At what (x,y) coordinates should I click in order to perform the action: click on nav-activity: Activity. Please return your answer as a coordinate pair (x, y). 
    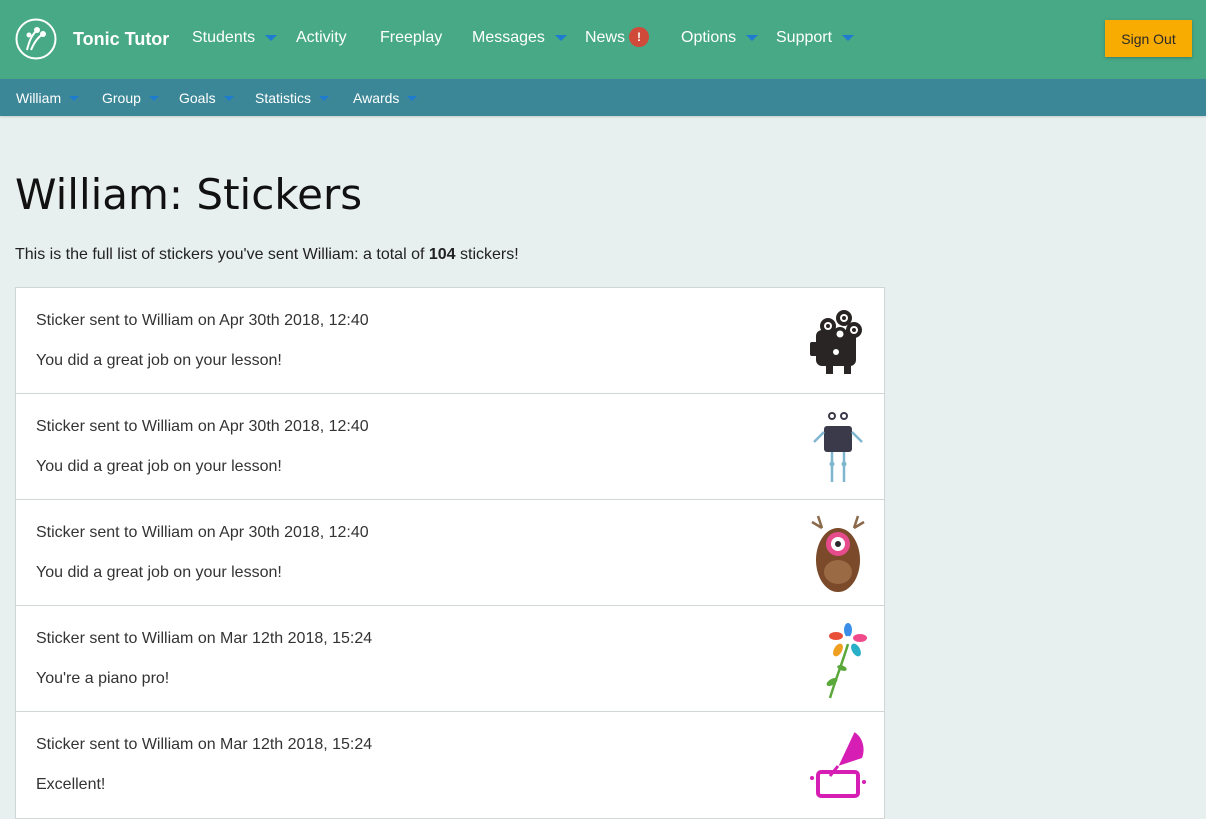
    Looking at the image, I should click on (321, 38).